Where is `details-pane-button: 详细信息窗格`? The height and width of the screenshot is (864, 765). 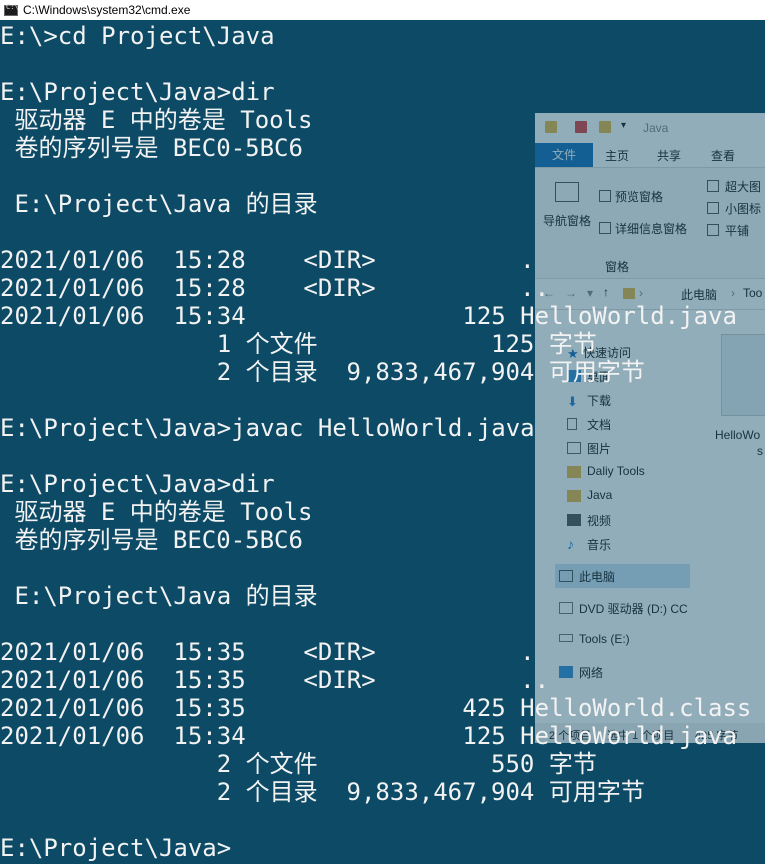
details-pane-button: 详细信息窗格 is located at coordinates (651, 228).